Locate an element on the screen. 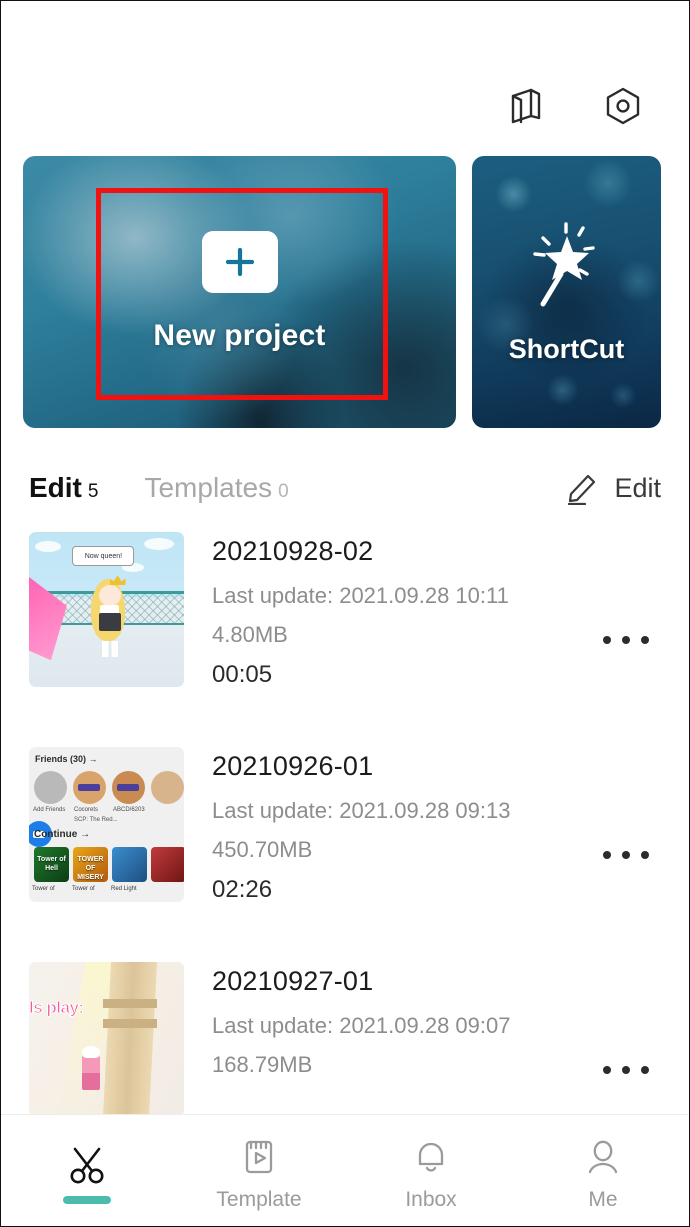  project-size: 168.79MB is located at coordinates (262, 1064).